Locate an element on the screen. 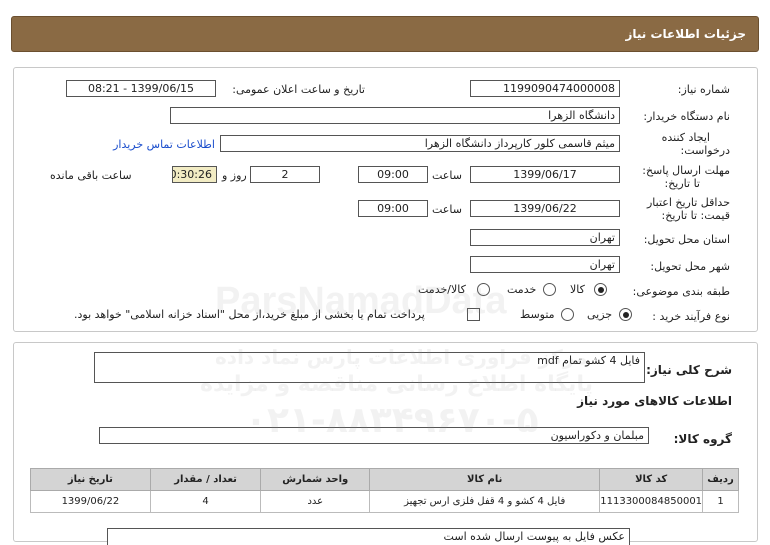 The height and width of the screenshot is (545, 770). validity-time-label: ساعت is located at coordinates (447, 209).